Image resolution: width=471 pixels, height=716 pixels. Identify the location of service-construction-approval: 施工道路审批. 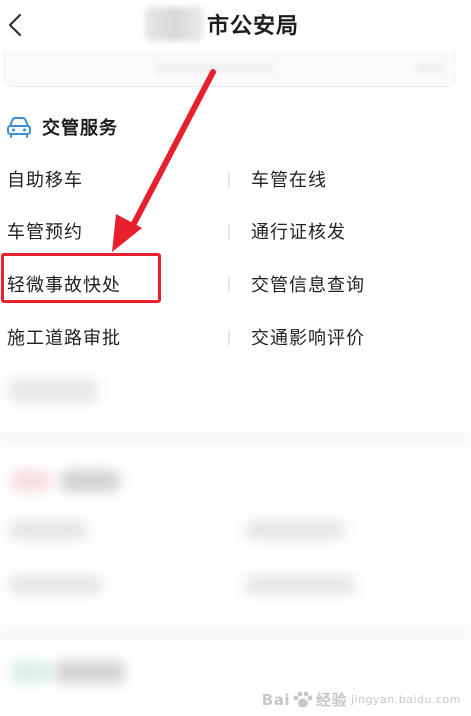
(64, 337).